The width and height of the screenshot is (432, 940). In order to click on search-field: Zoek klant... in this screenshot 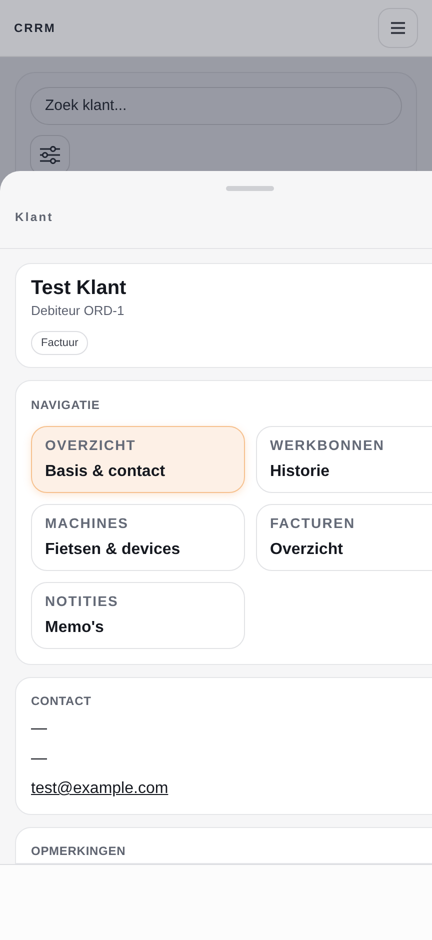, I will do `click(216, 106)`.